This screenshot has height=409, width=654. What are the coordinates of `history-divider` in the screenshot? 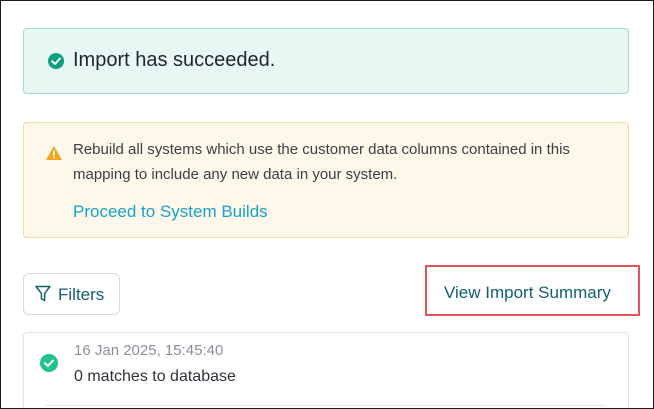 It's located at (326, 405).